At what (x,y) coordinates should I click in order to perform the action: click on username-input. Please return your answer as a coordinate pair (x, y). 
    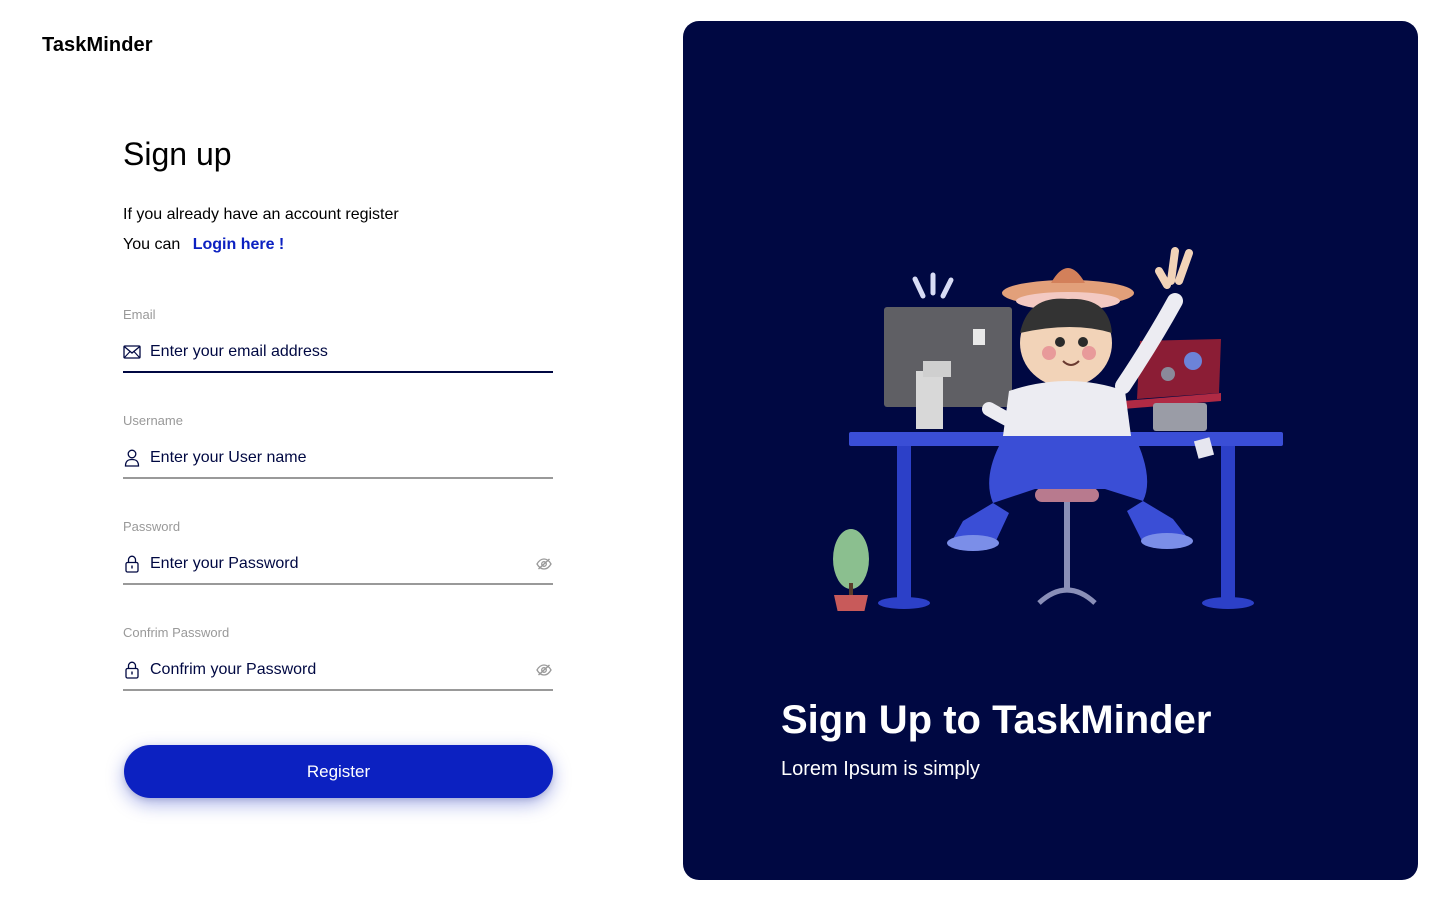
    Looking at the image, I should click on (351, 458).